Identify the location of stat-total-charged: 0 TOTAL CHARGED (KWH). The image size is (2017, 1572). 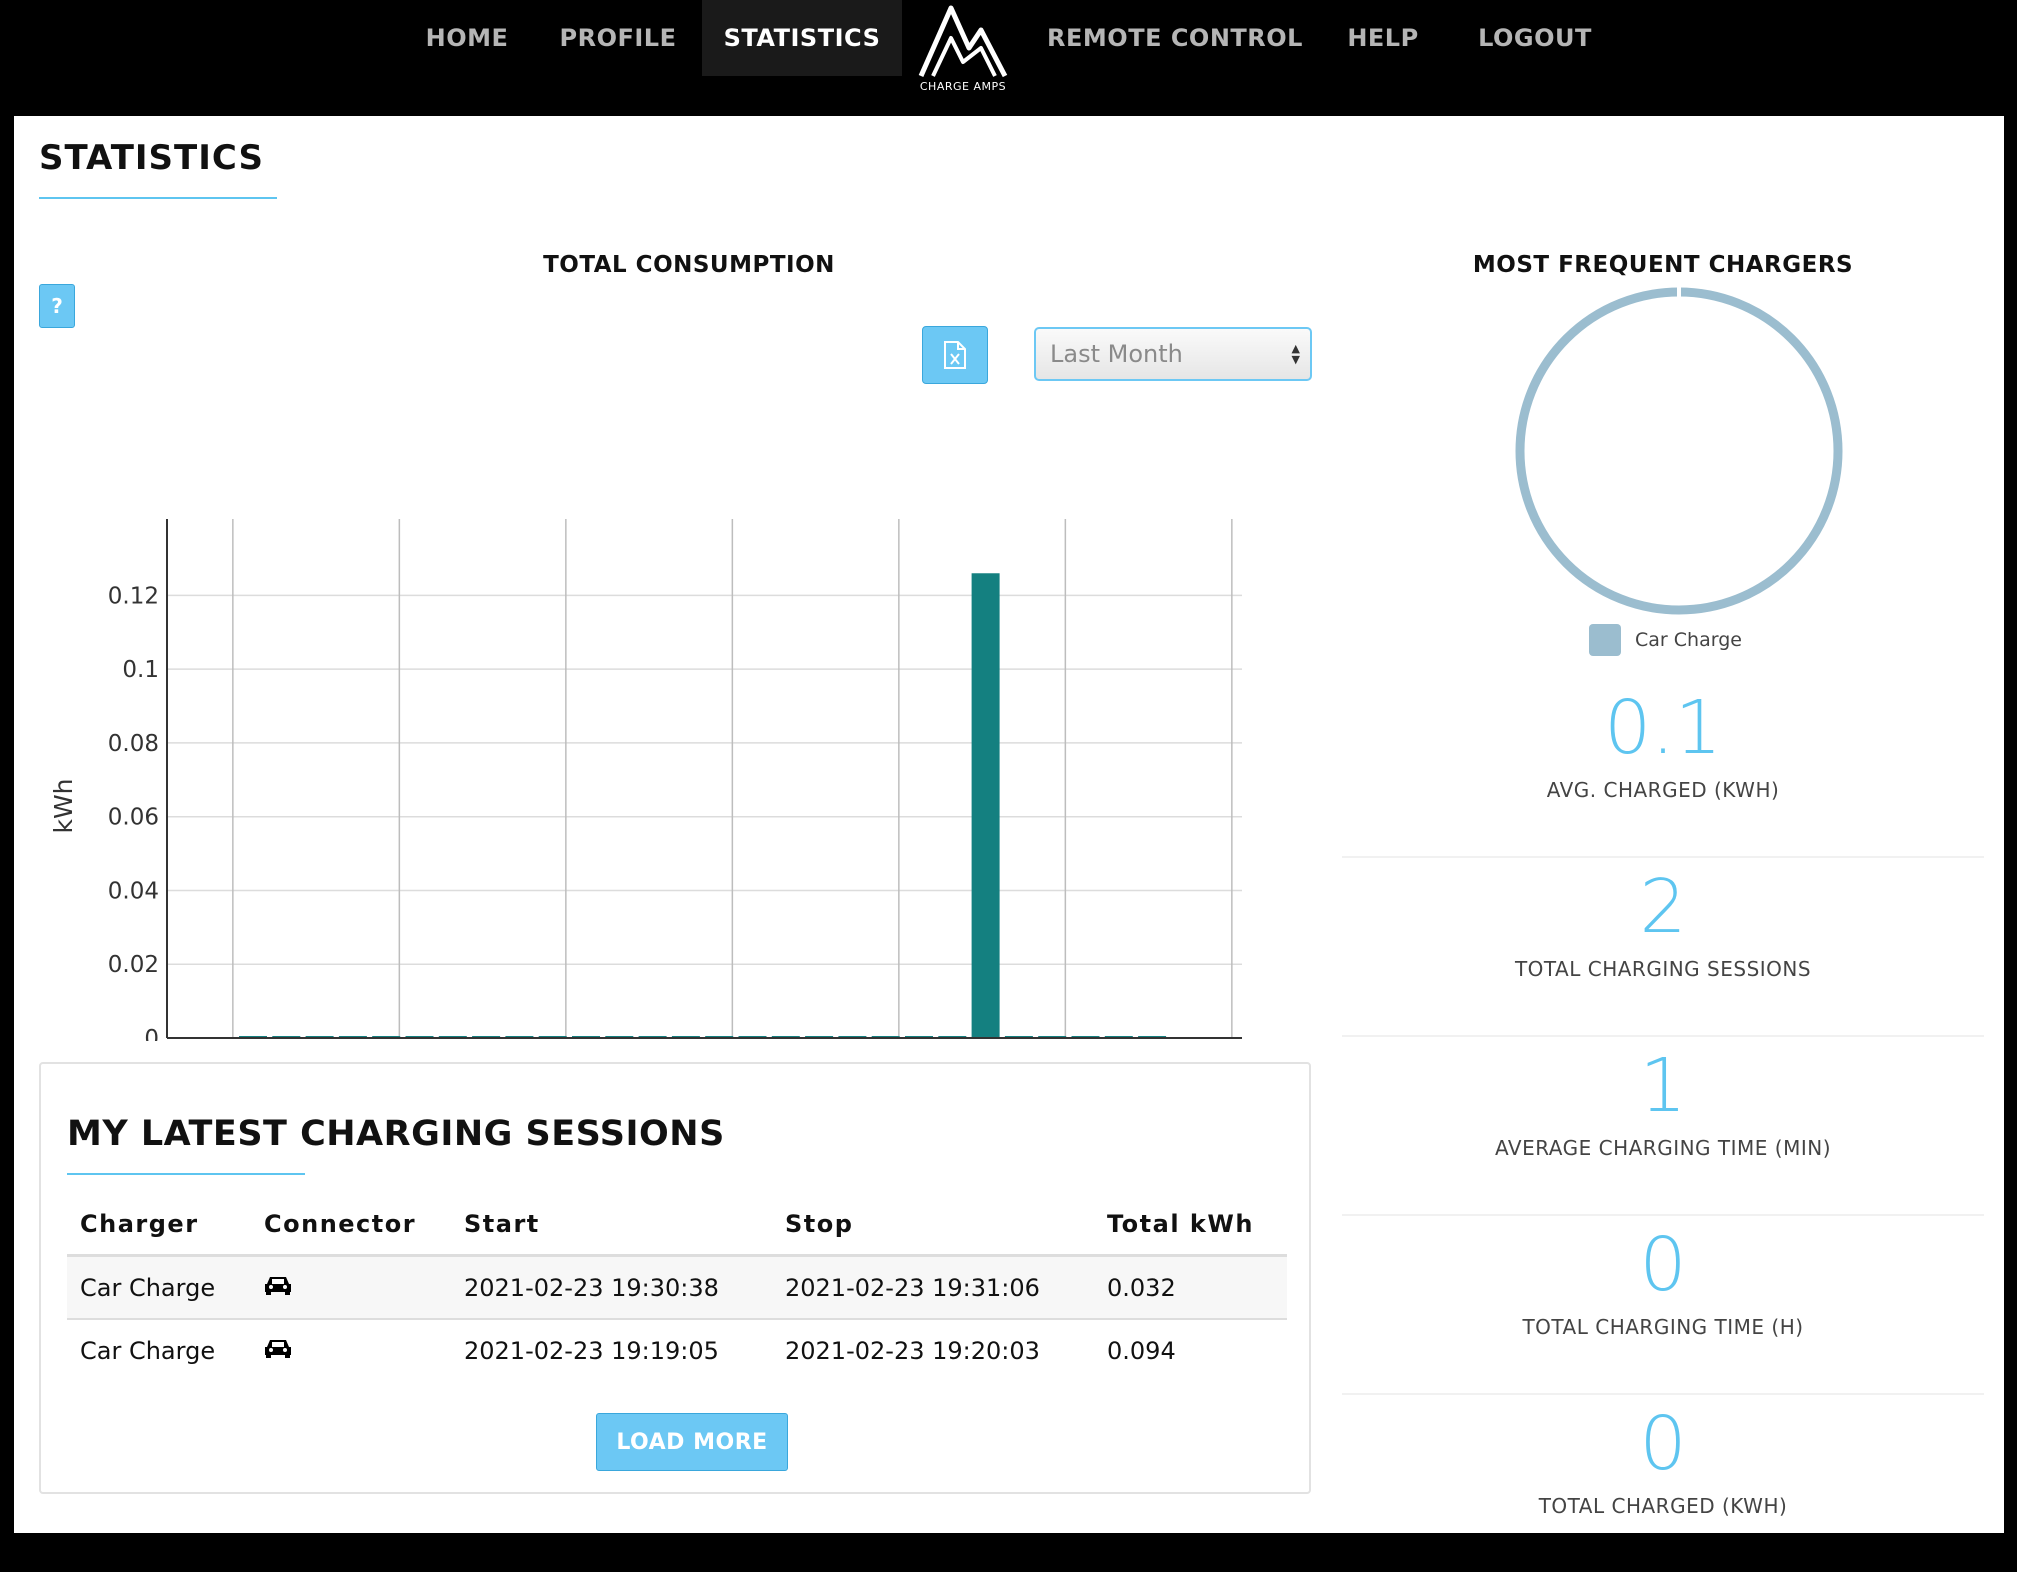
(1663, 1483).